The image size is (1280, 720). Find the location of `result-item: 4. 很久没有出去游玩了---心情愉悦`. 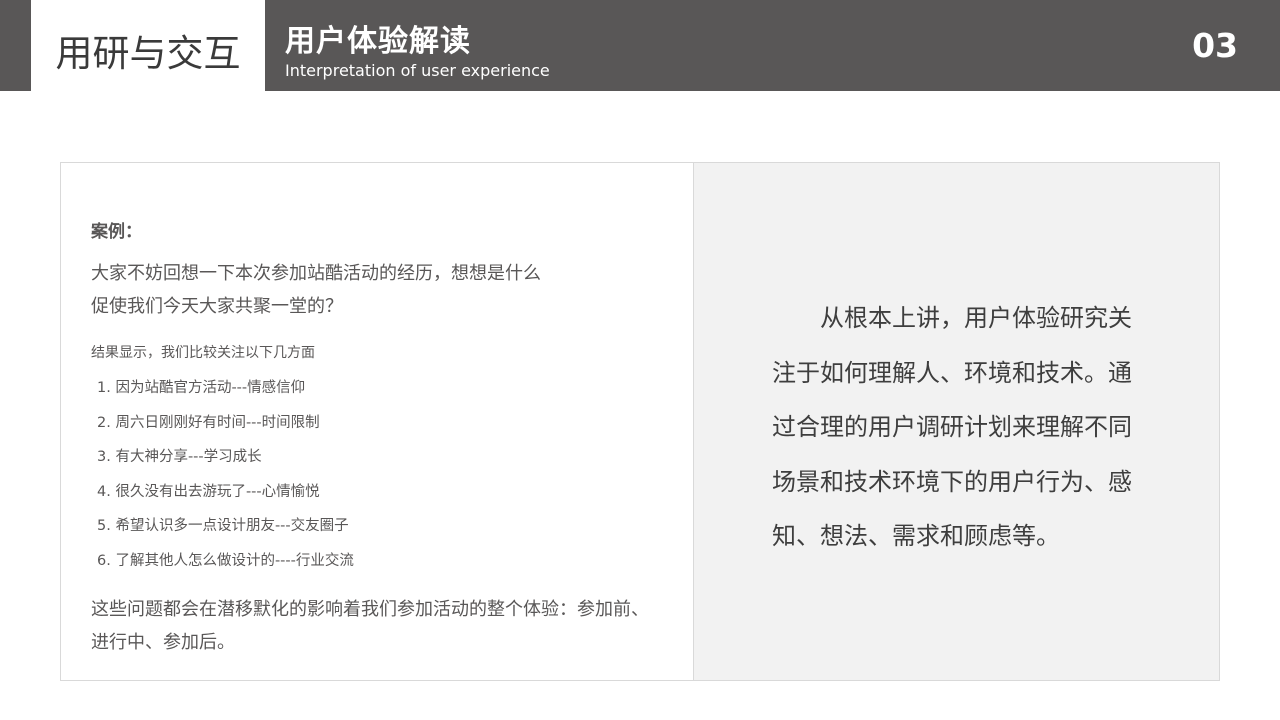

result-item: 4. 很久没有出去游玩了---心情愉悦 is located at coordinates (208, 491).